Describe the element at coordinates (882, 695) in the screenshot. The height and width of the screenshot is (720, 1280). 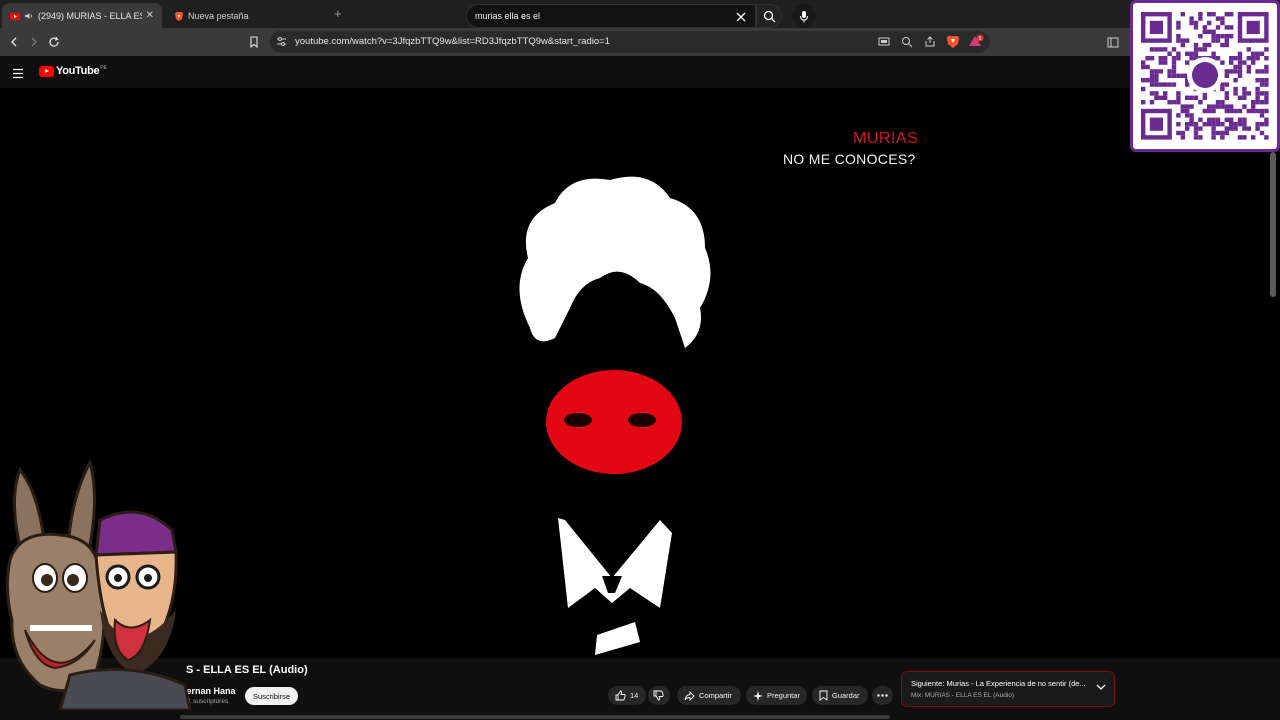
I see `more-actions-button` at that location.